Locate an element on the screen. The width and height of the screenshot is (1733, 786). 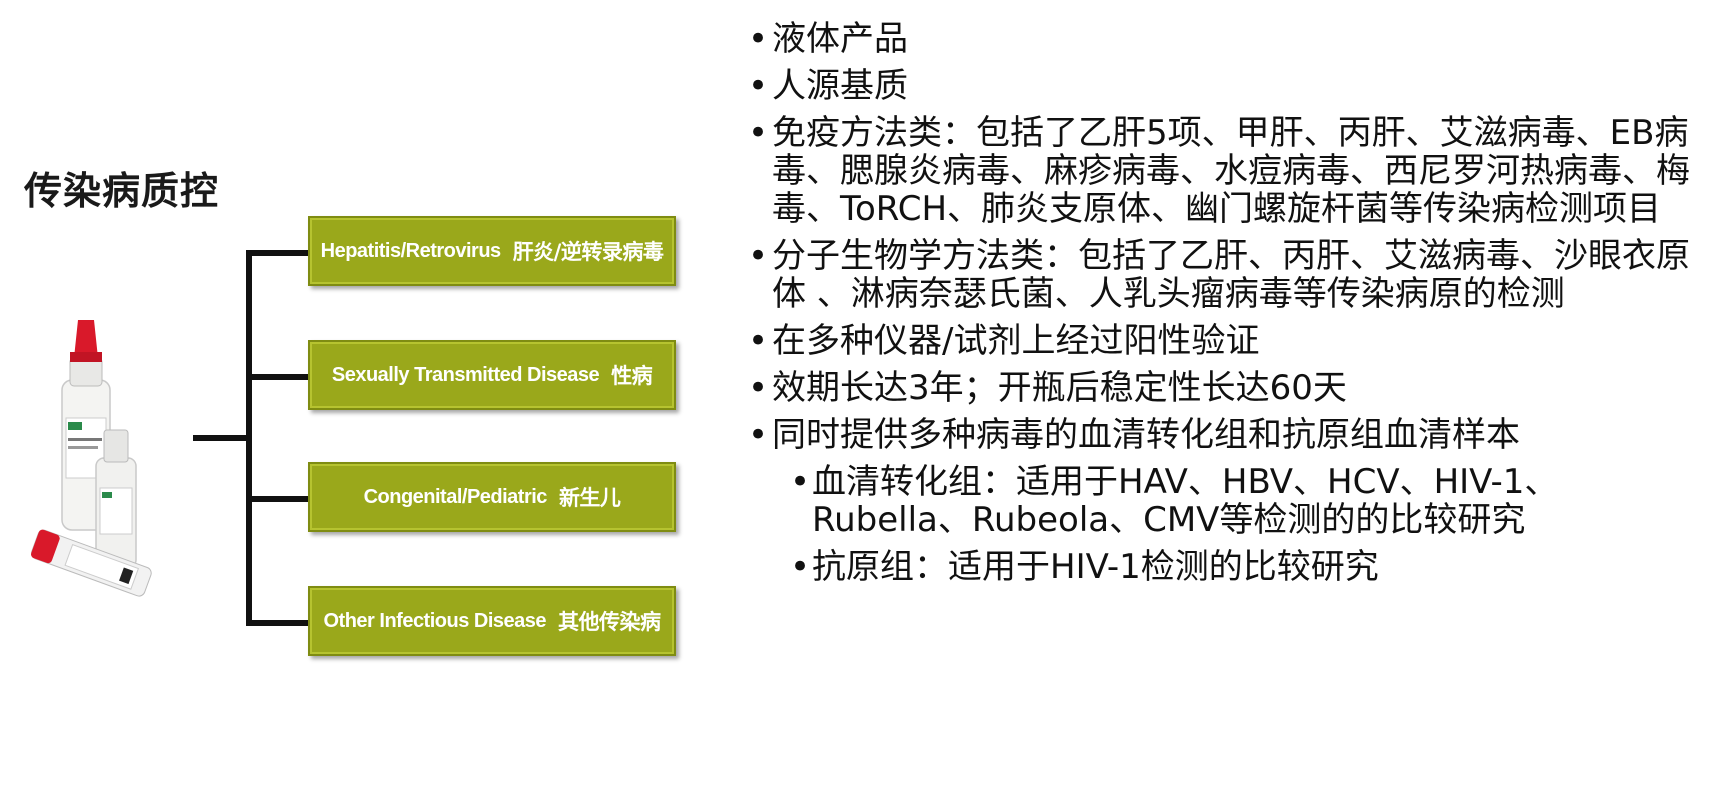
category-other-infectious-disease: Other Infectious Disease 其他传染病 is located at coordinates (492, 621).